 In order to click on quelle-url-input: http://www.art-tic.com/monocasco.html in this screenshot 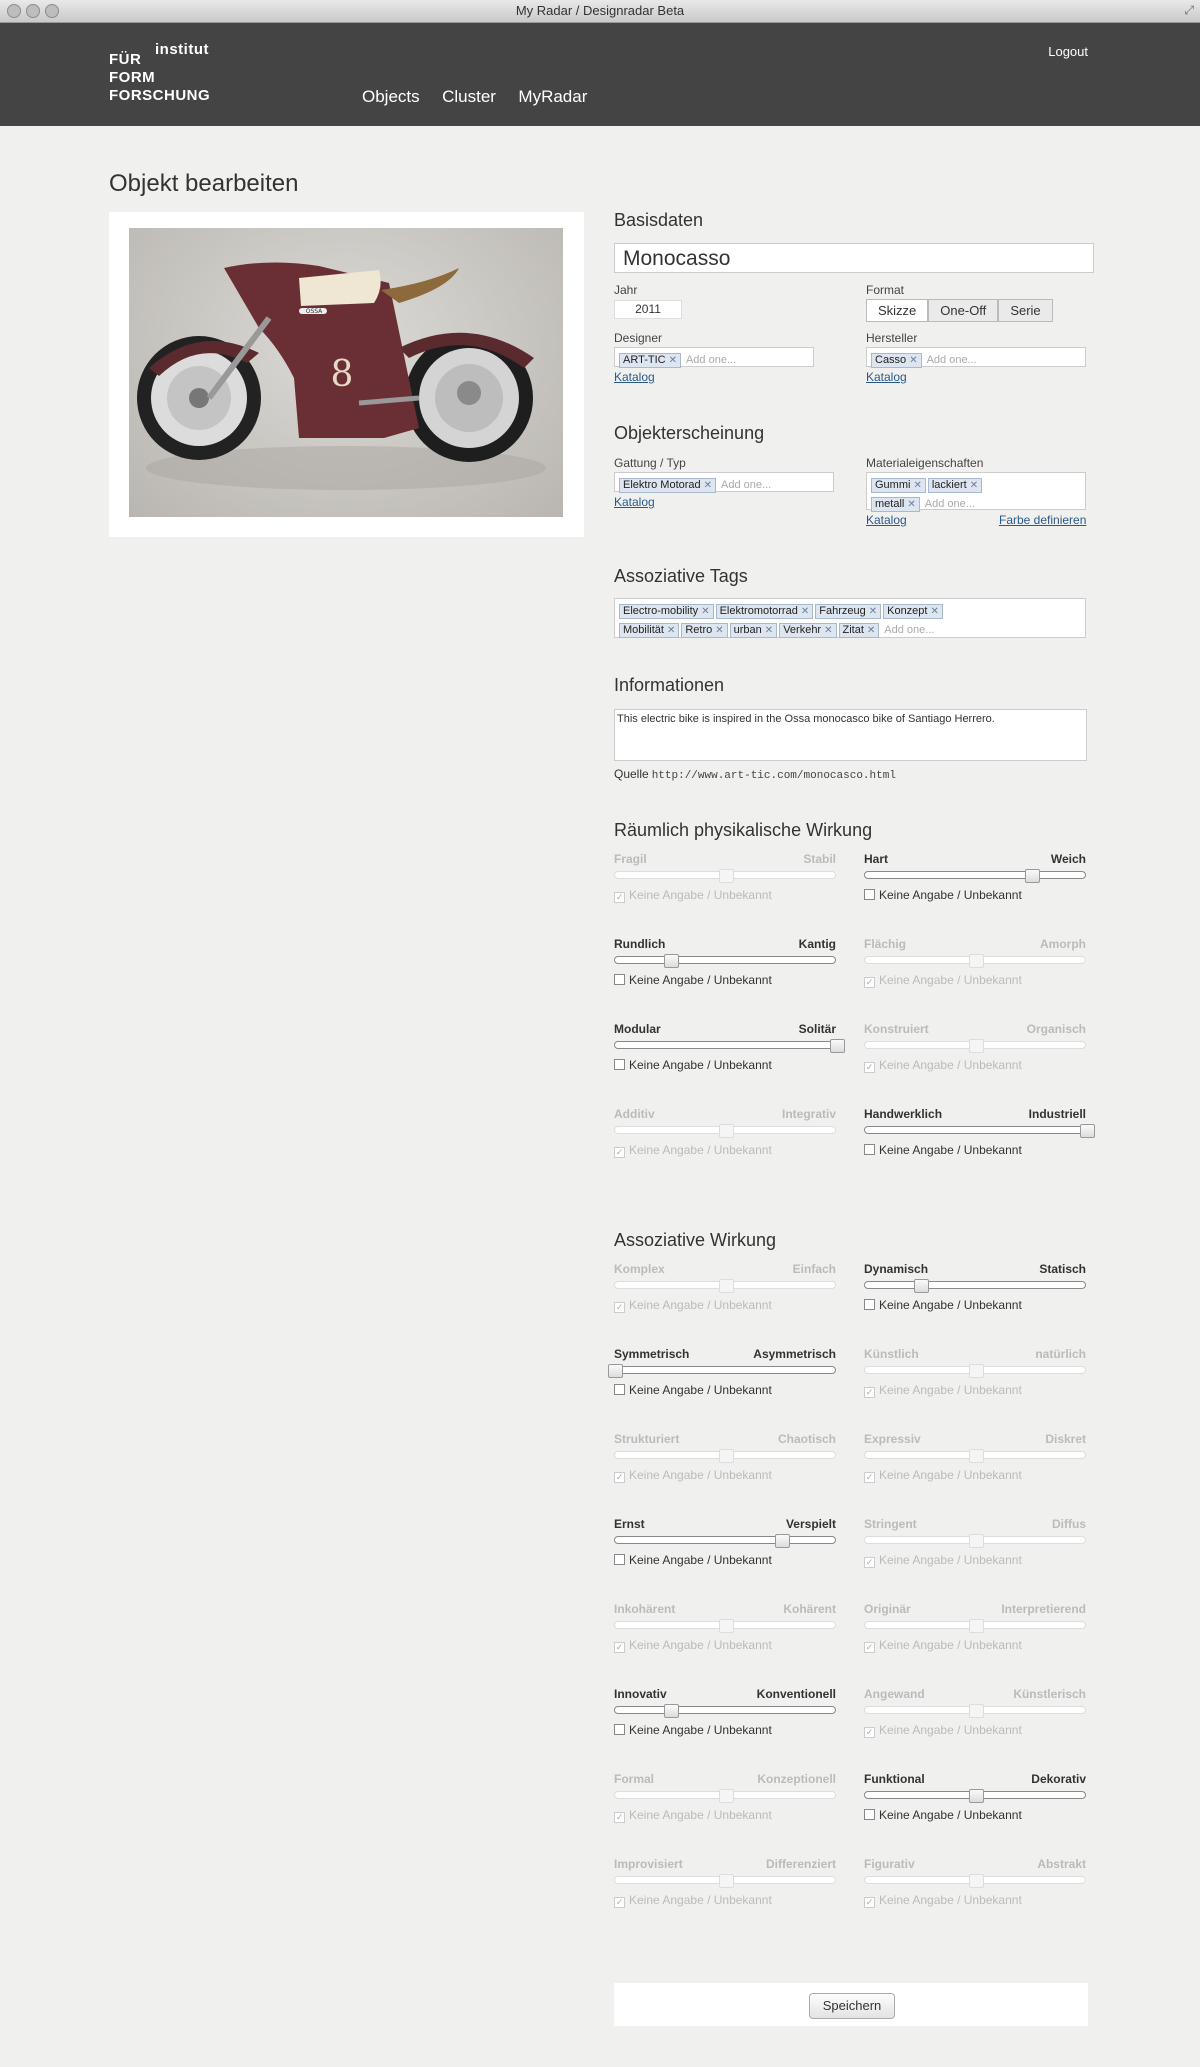, I will do `click(774, 776)`.